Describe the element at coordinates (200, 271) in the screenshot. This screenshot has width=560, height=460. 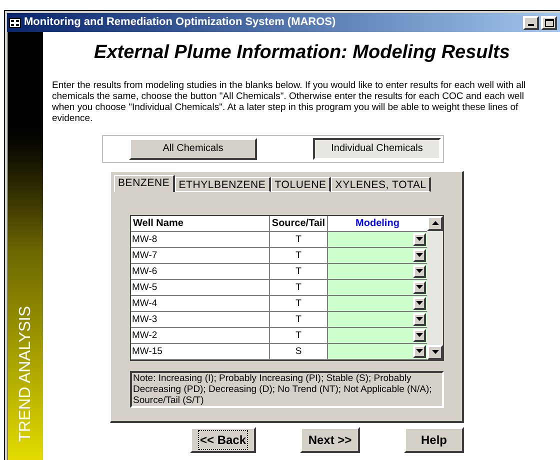
I see `table-cell: MW-6` at that location.